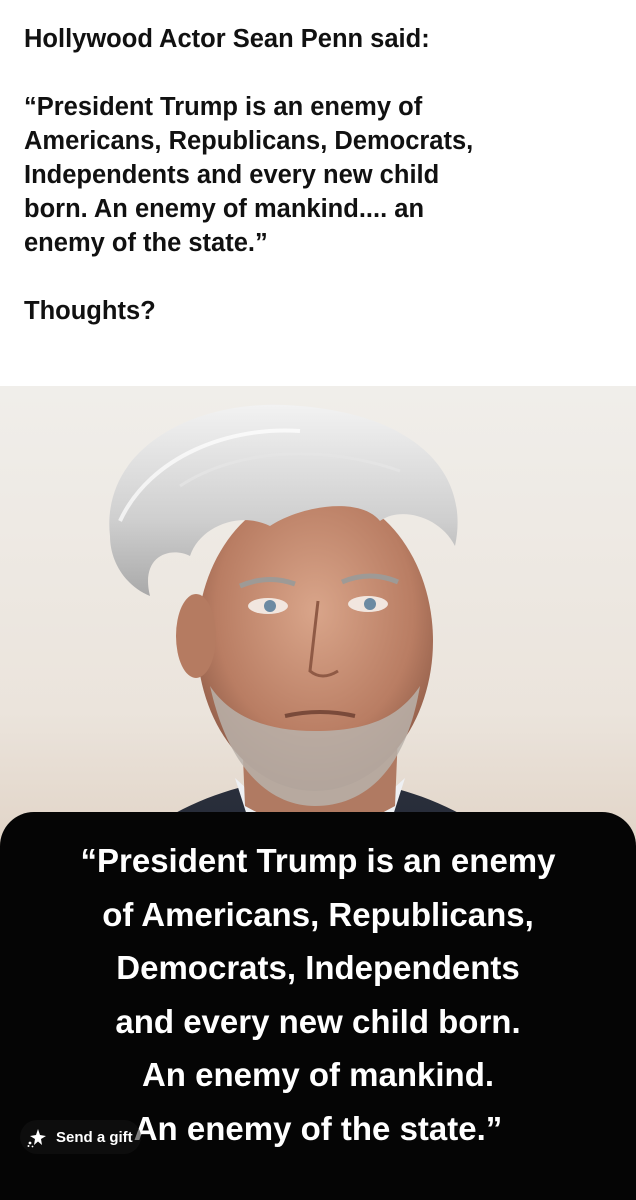  Describe the element at coordinates (318, 860) in the screenshot. I see `caption-line: “President Trump is an enemy` at that location.